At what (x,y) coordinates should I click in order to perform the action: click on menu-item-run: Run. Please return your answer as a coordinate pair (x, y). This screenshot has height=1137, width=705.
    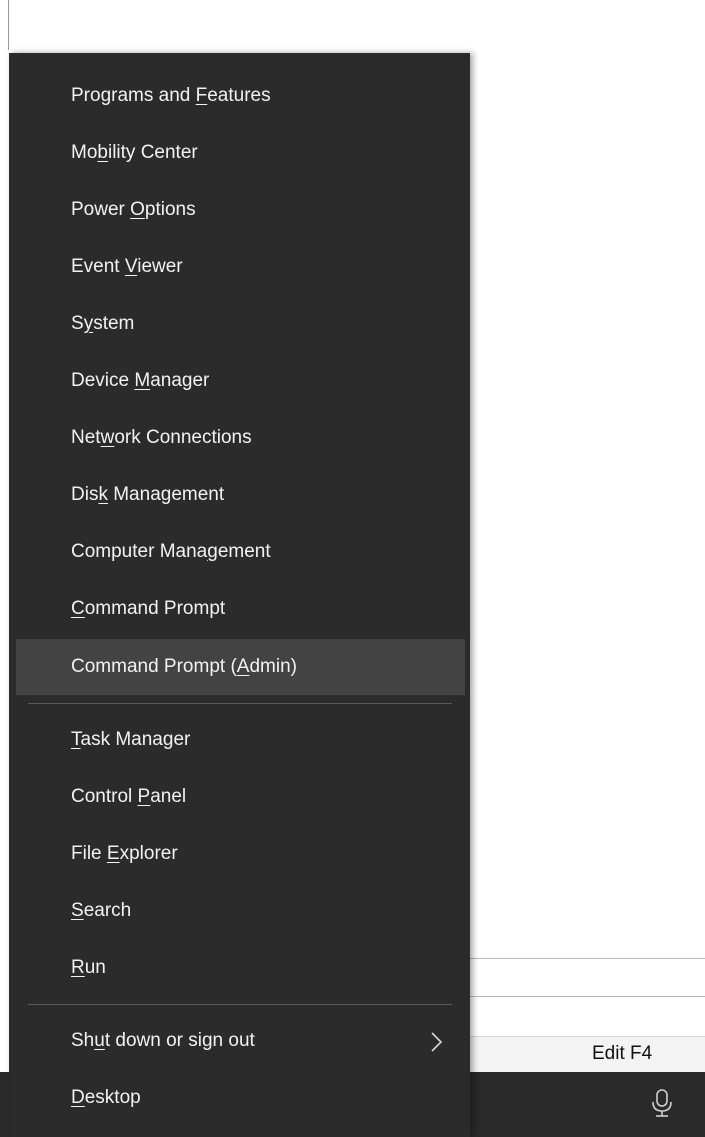
    Looking at the image, I should click on (240, 968).